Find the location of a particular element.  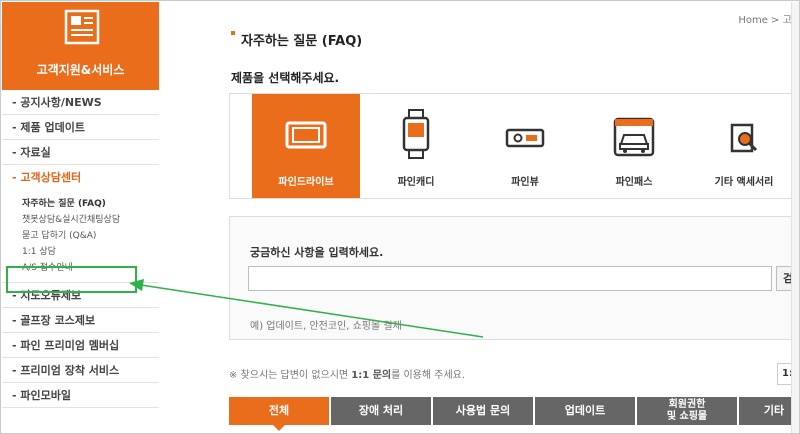

faq-category-tabs: 전체 장애 처리 사용법 문의 업데이트 회원권한 및 쇼핑몰 기타 is located at coordinates (514, 414).